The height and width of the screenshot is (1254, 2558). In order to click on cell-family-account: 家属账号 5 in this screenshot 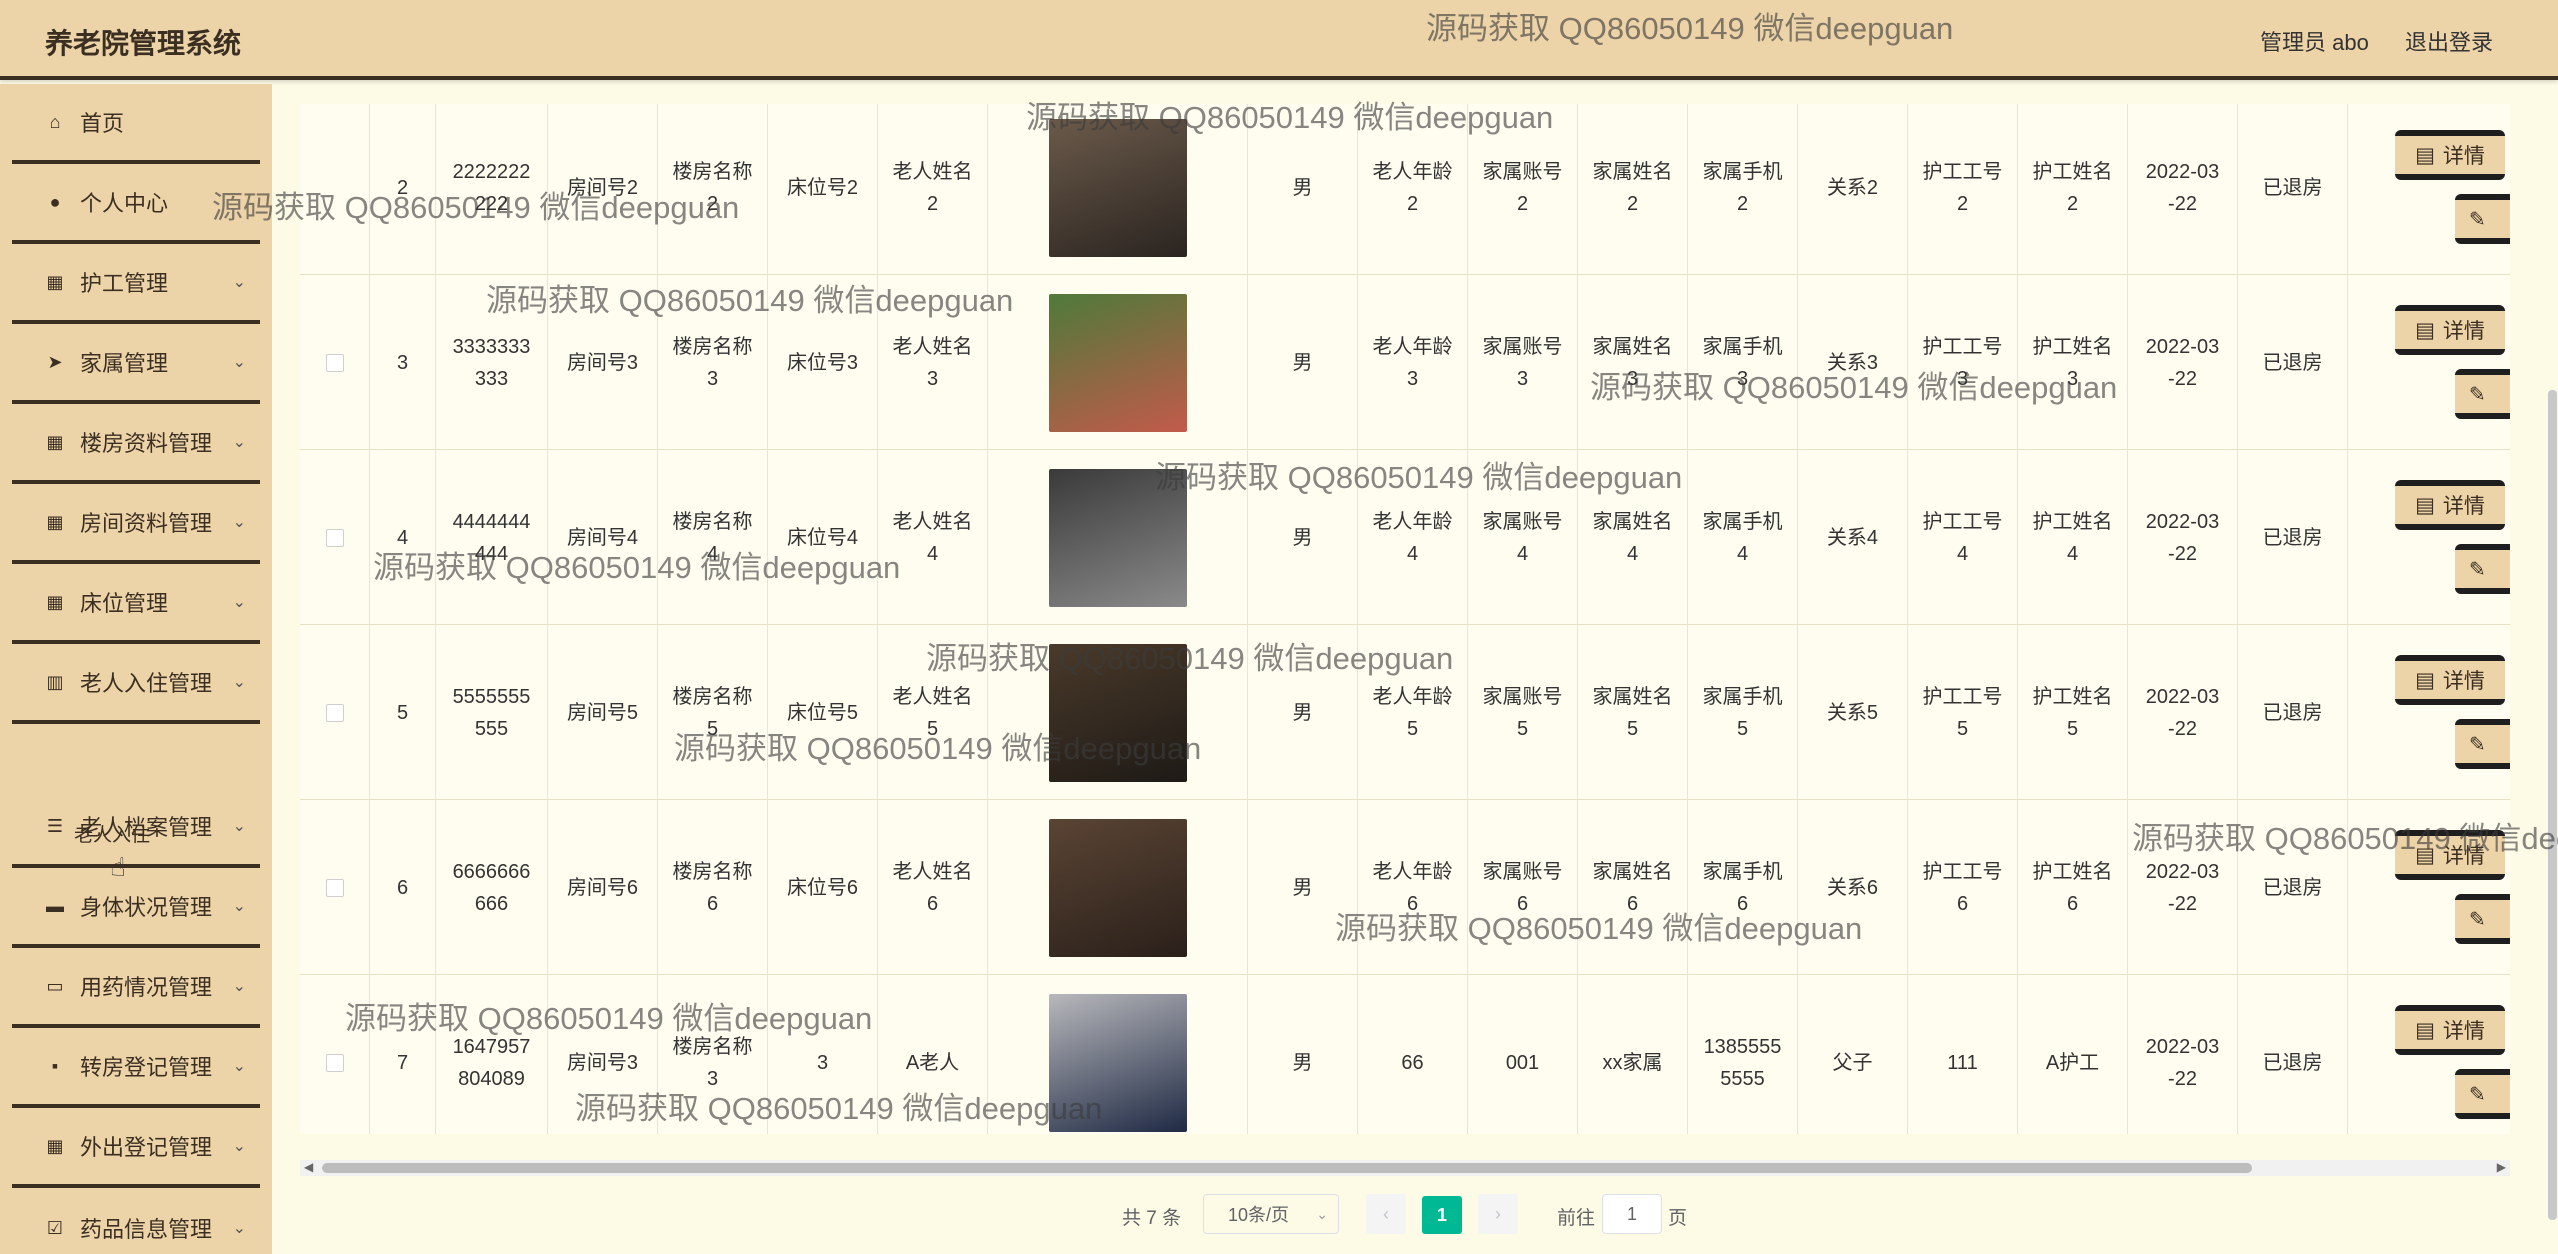, I will do `click(1523, 712)`.